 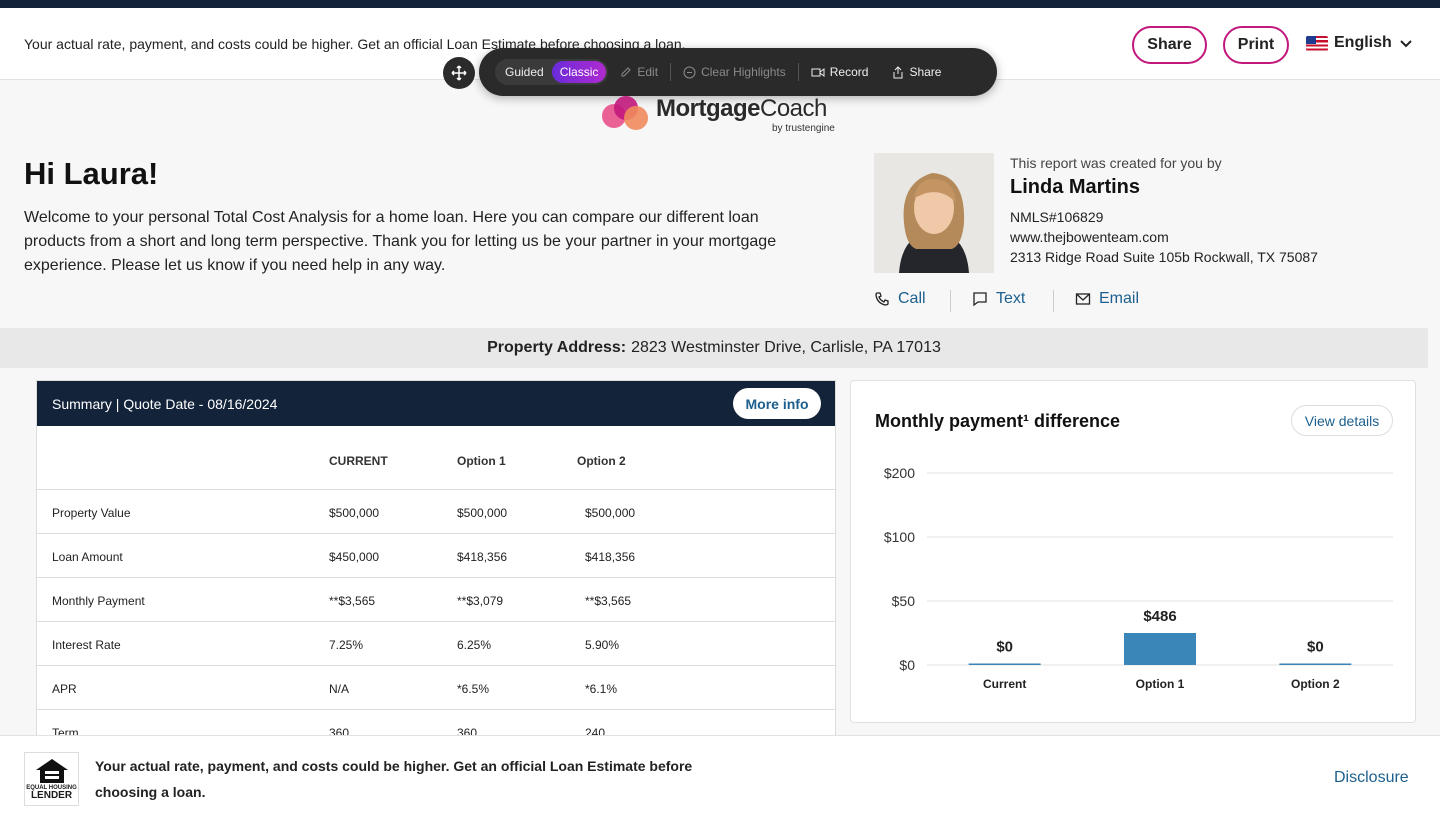 What do you see at coordinates (720, 4) in the screenshot?
I see `top-accent-stripe` at bounding box center [720, 4].